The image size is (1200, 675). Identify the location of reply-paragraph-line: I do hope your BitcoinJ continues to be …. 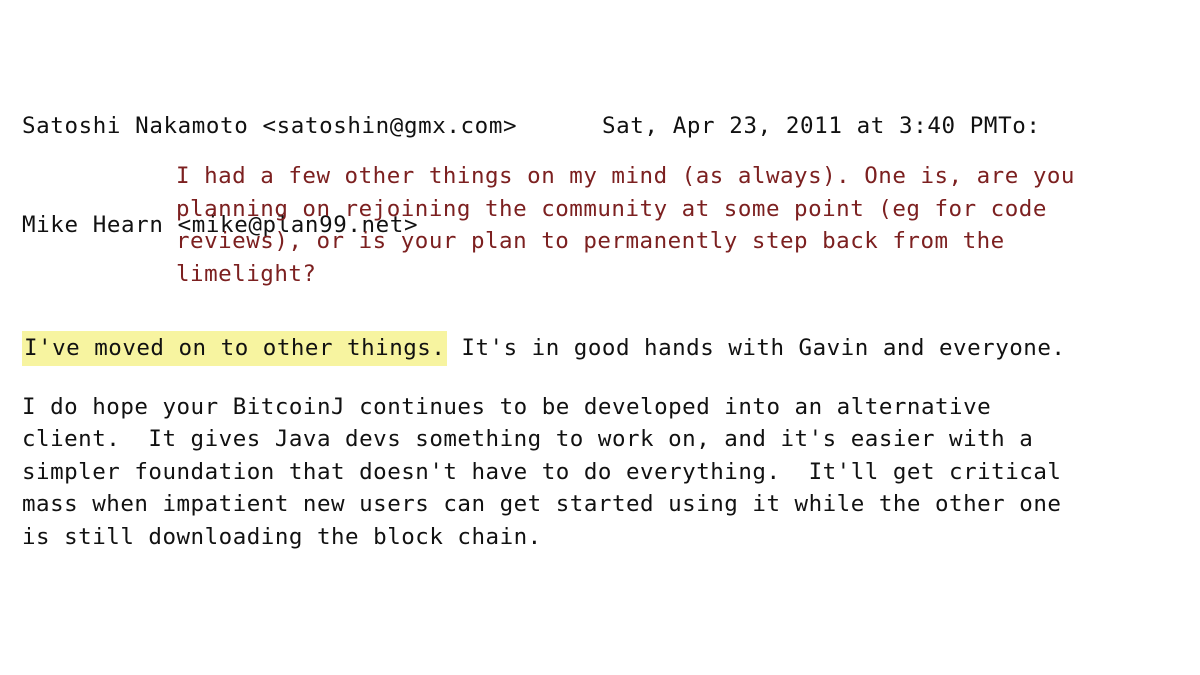
(507, 406).